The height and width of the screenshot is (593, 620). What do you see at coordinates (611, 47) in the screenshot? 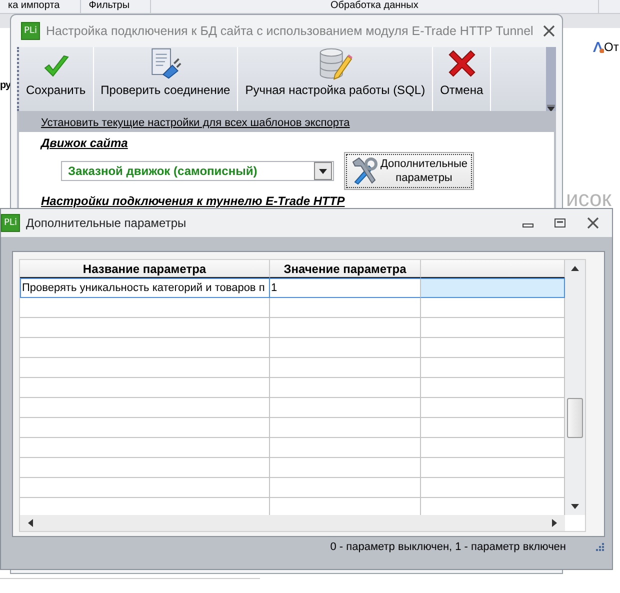
I see `toolbar-link: От` at bounding box center [611, 47].